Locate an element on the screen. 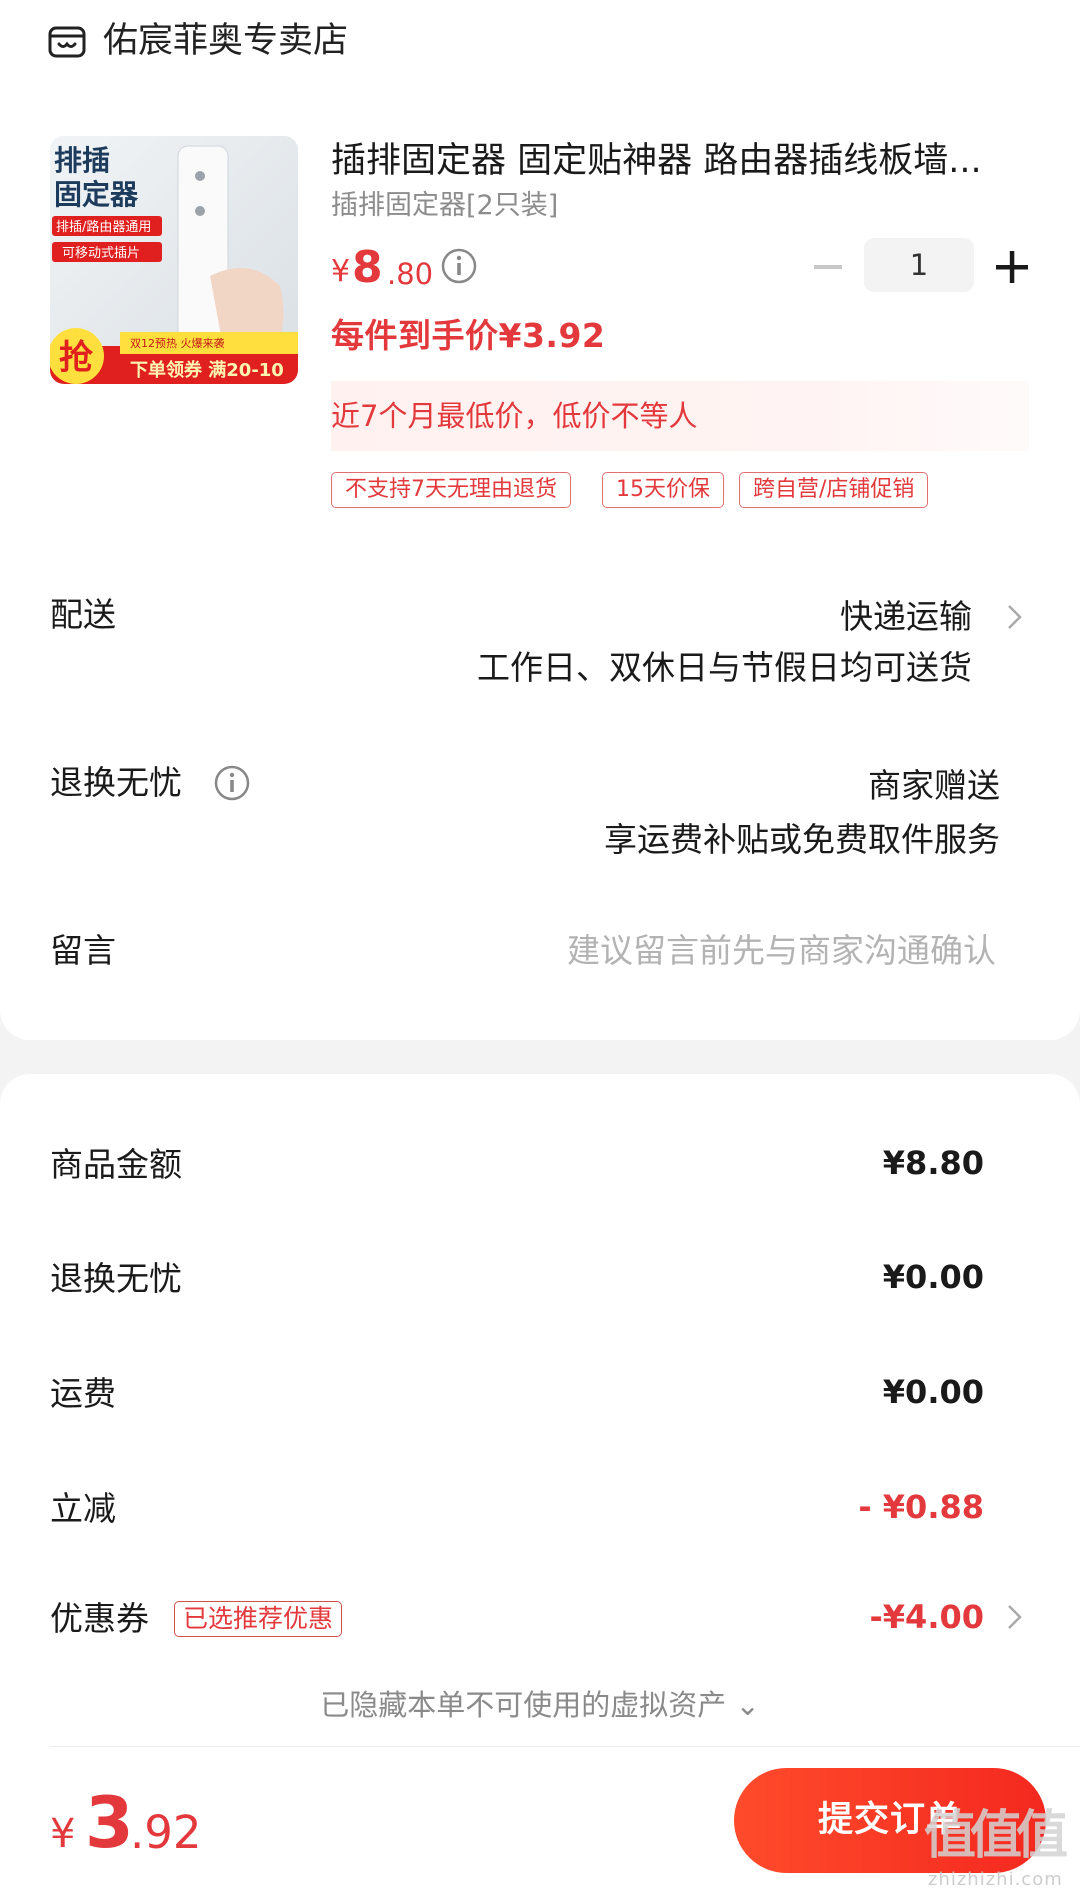 This screenshot has height=1902, width=1080. coupon-chevron-right-icon is located at coordinates (1015, 1617).